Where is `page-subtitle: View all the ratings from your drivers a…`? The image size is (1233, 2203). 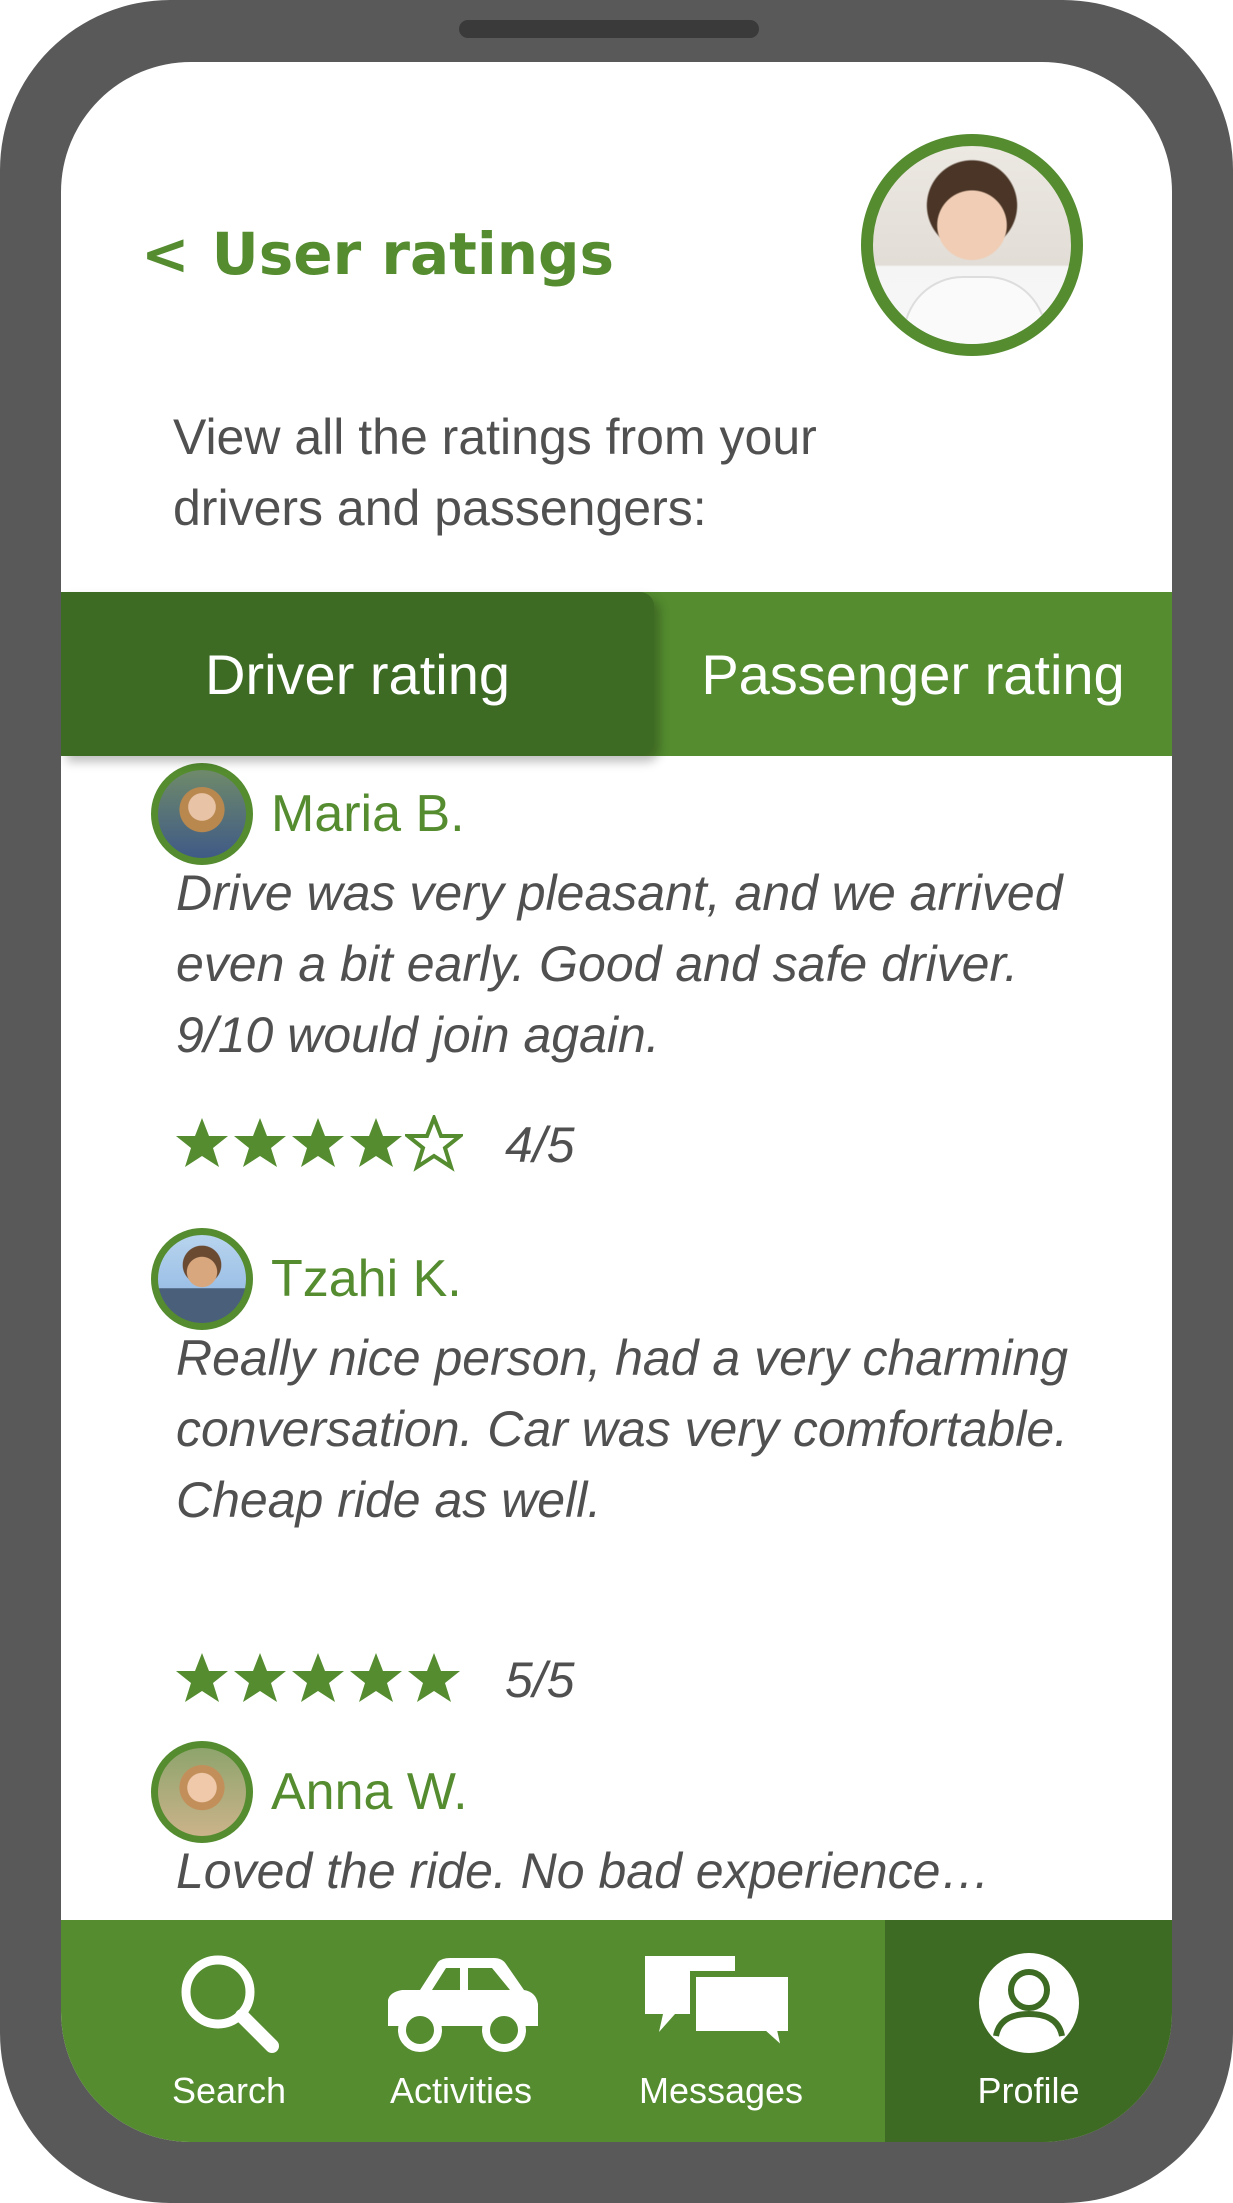 page-subtitle: View all the ratings from your drivers a… is located at coordinates (495, 472).